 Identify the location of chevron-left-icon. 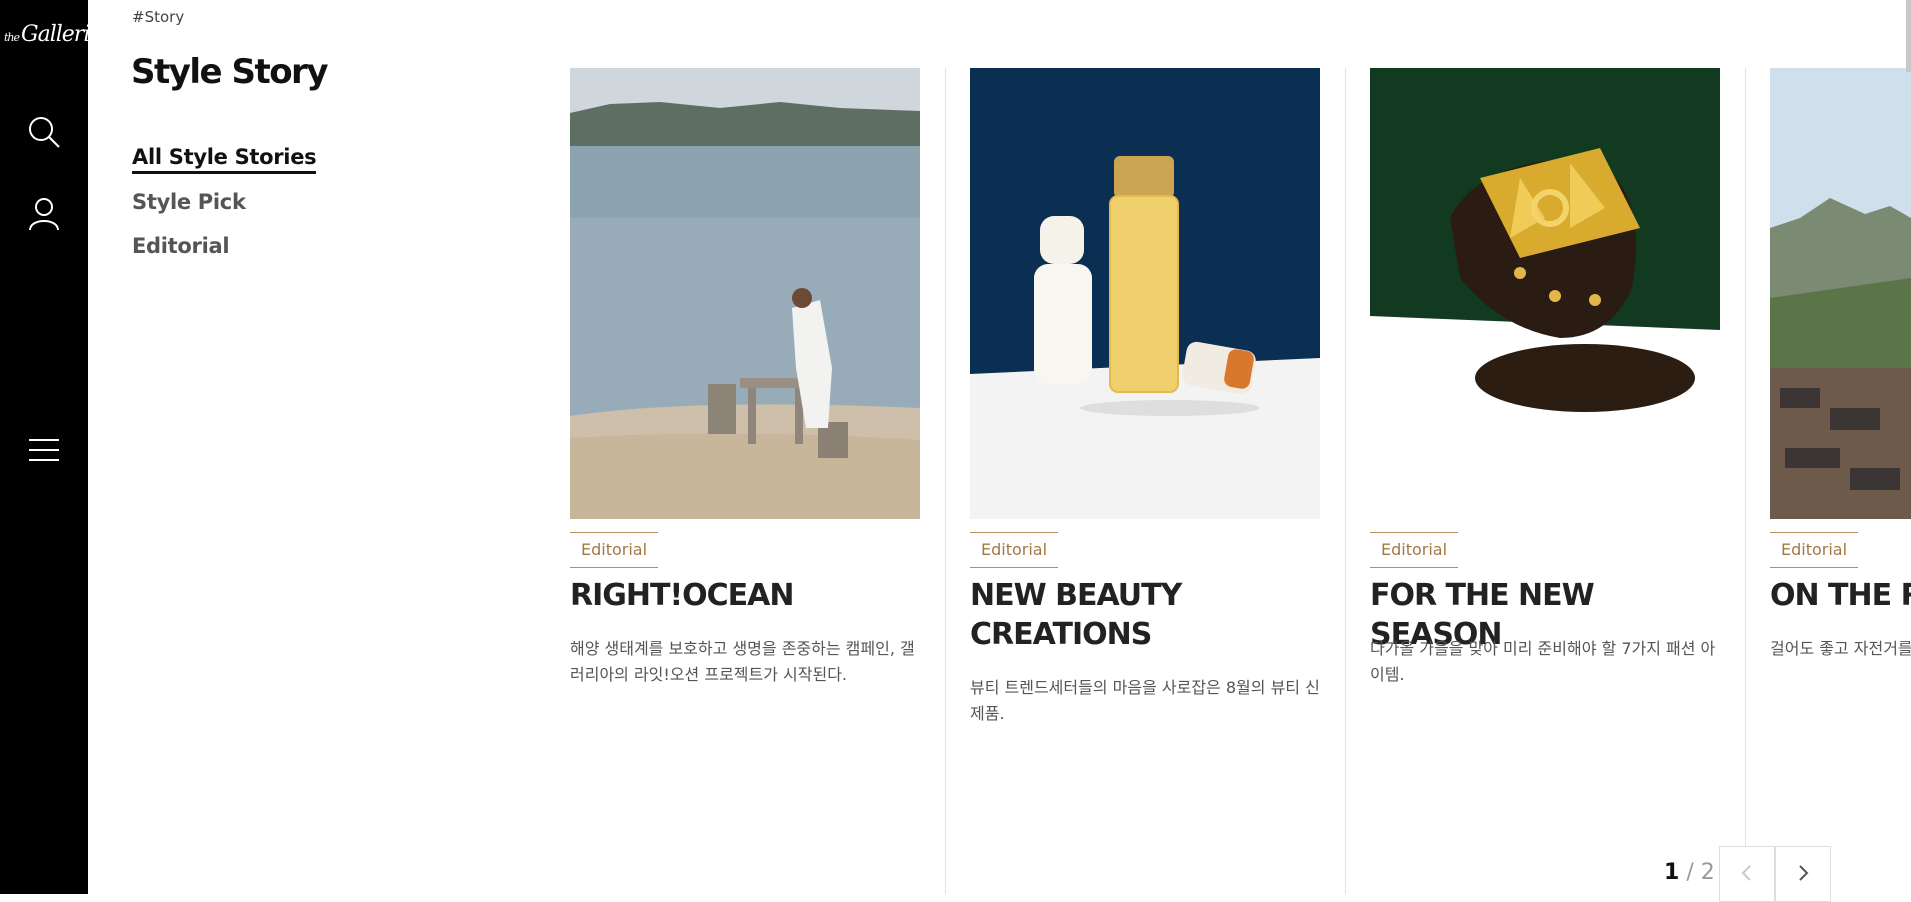
(1746, 872).